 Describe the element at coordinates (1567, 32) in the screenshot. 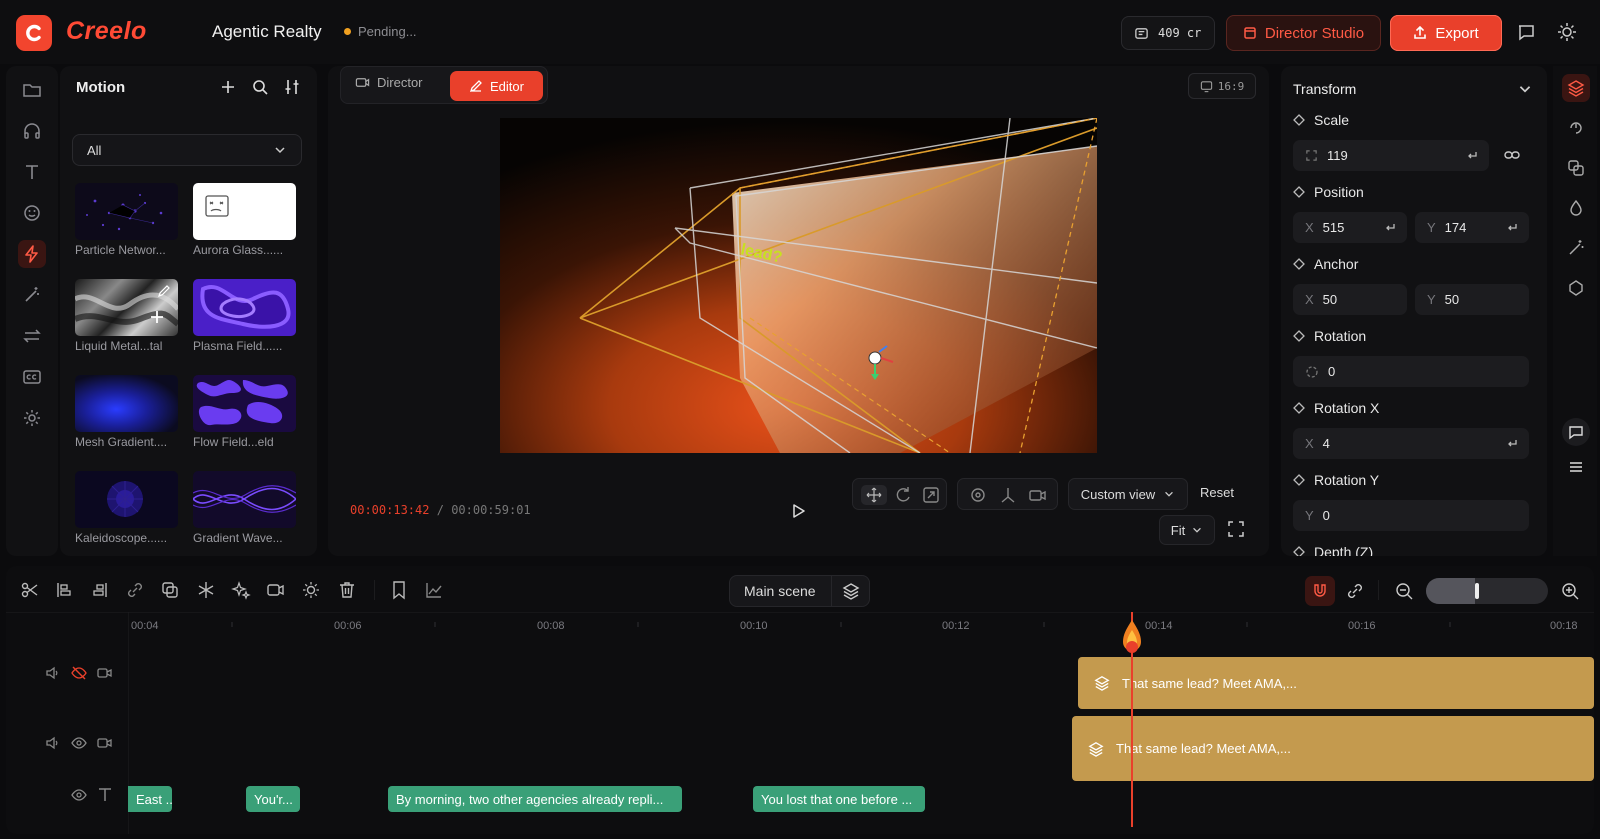

I see `theme-toggle-icon` at that location.